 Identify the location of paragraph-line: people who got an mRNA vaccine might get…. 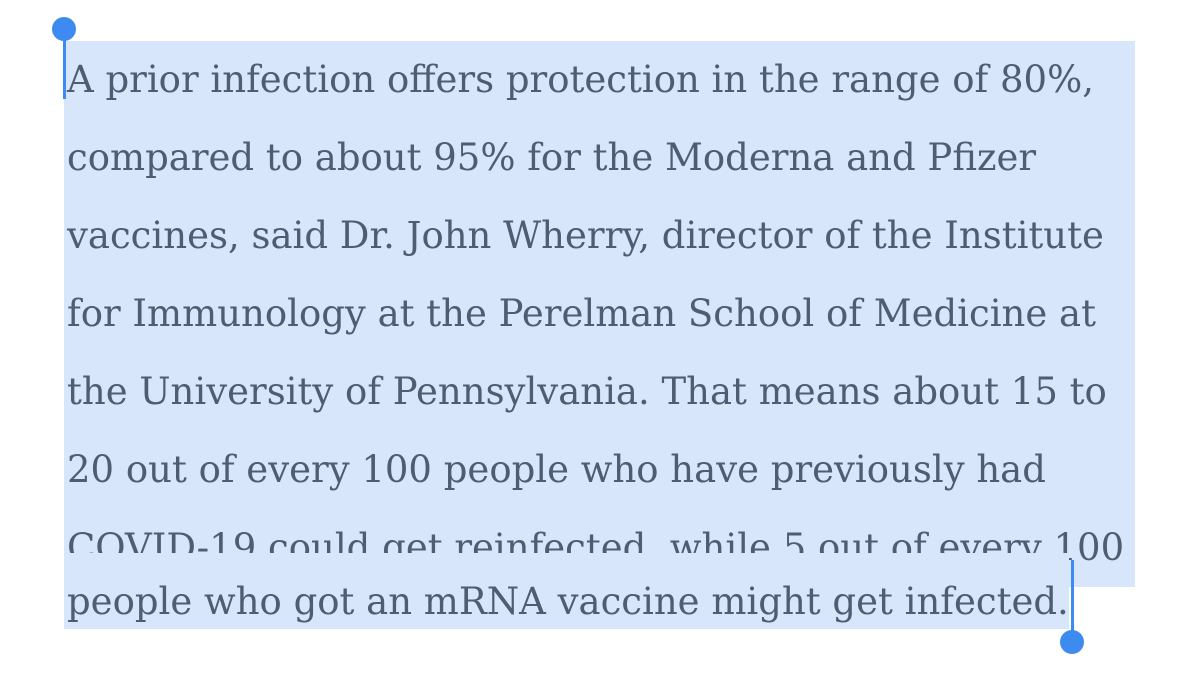
(566, 591).